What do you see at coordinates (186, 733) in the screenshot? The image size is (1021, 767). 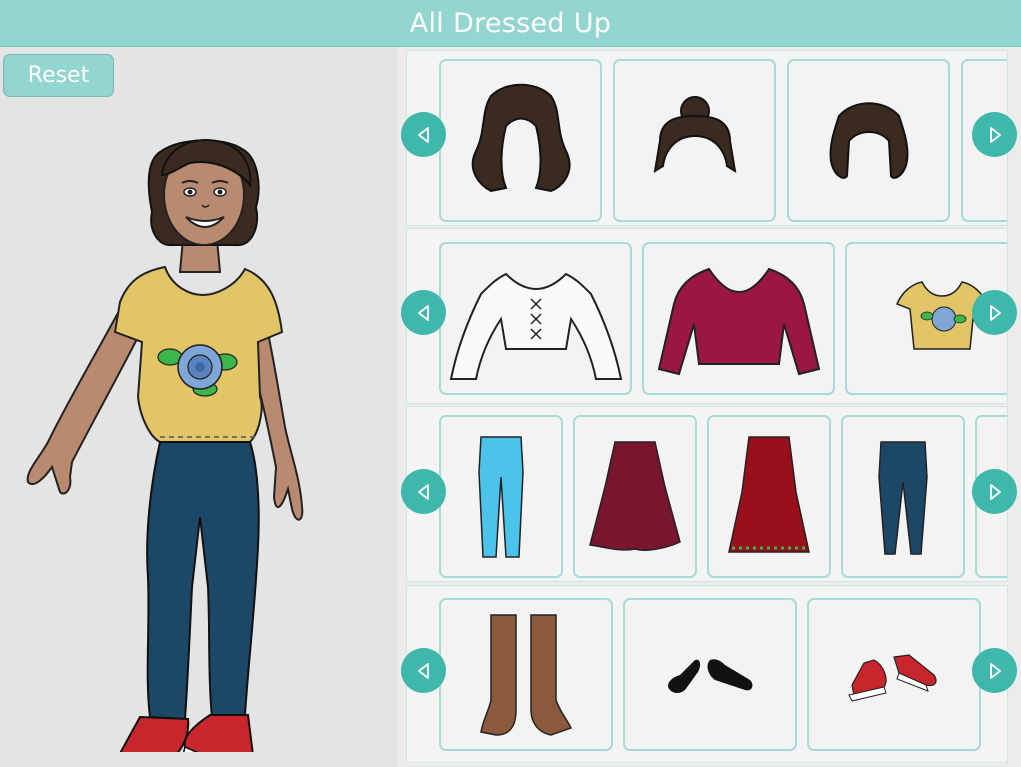 I see `avatar-sneakers` at bounding box center [186, 733].